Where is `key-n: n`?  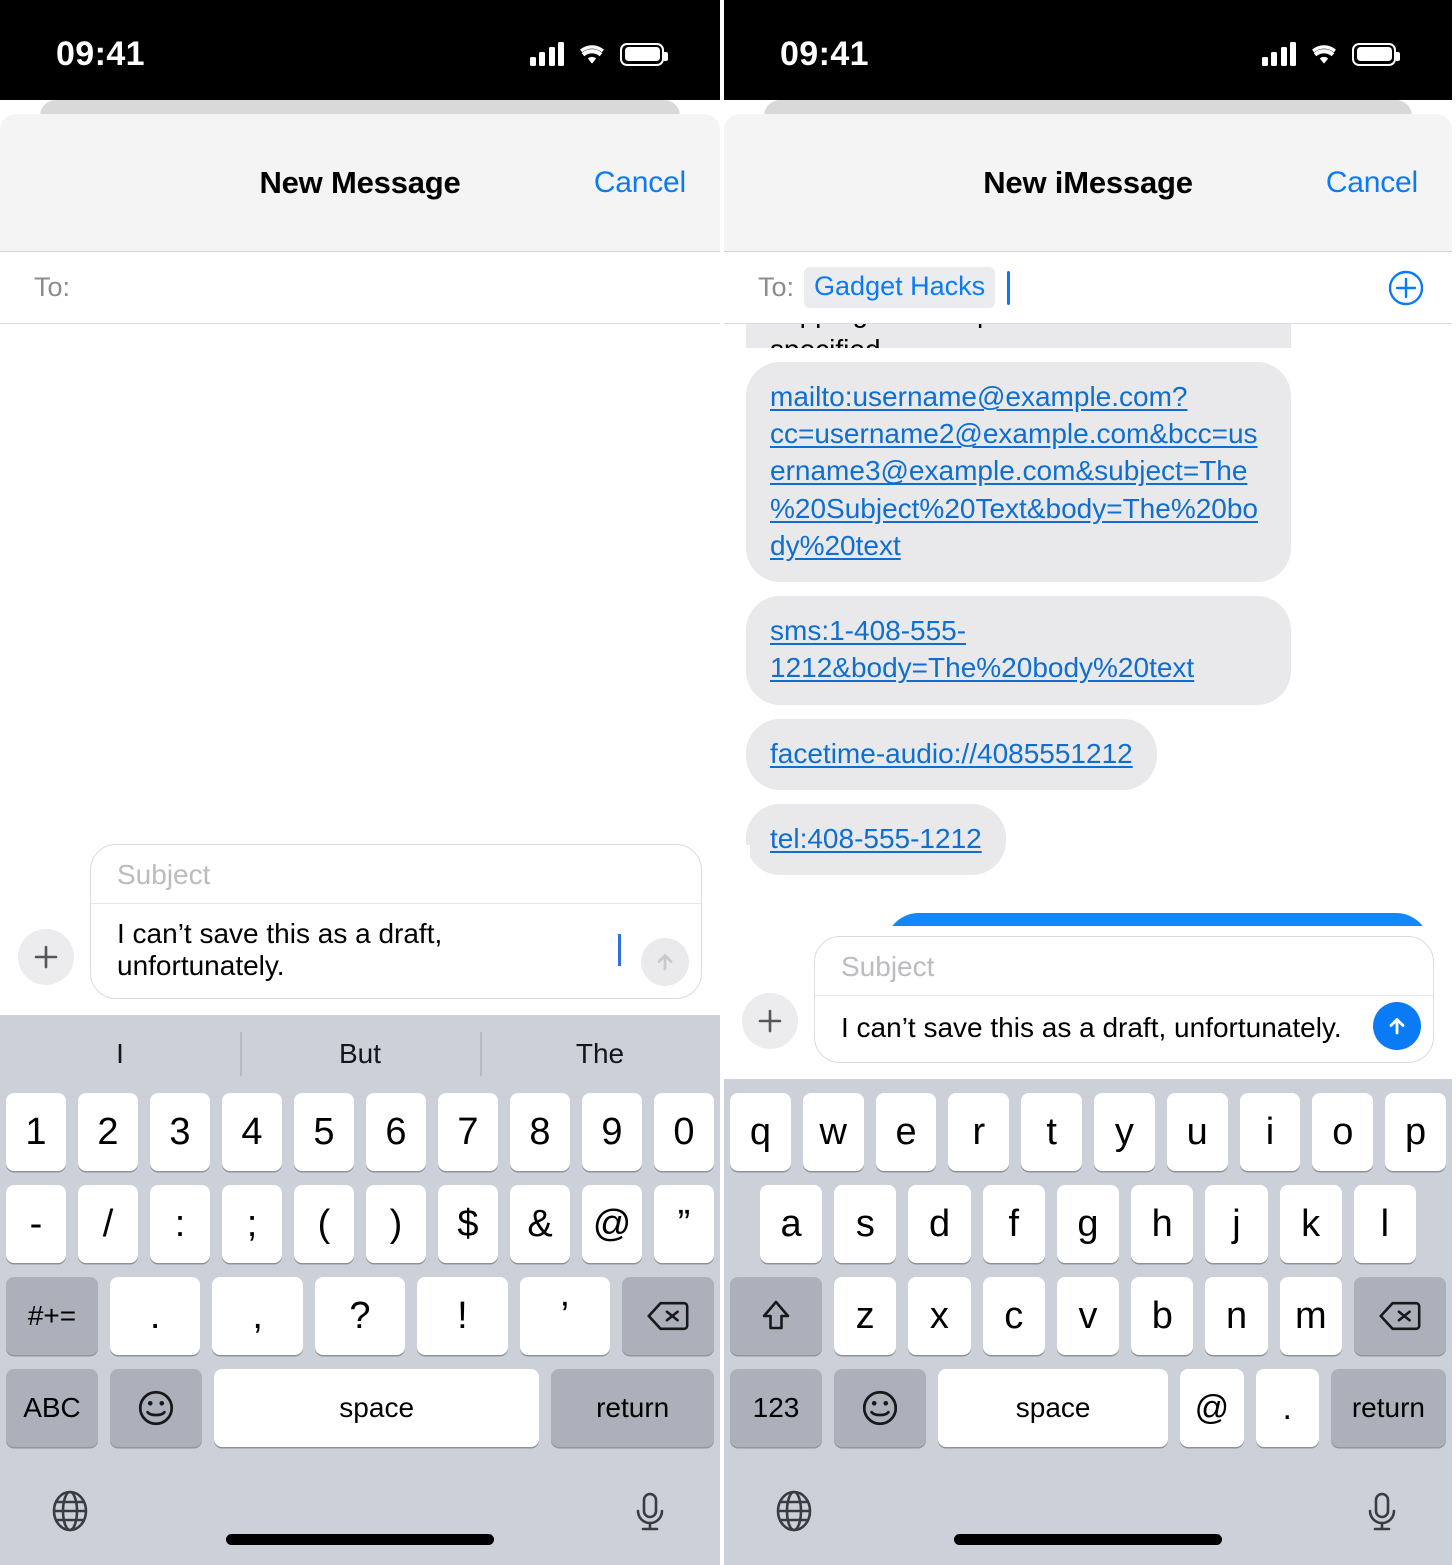 key-n: n is located at coordinates (1236, 1316).